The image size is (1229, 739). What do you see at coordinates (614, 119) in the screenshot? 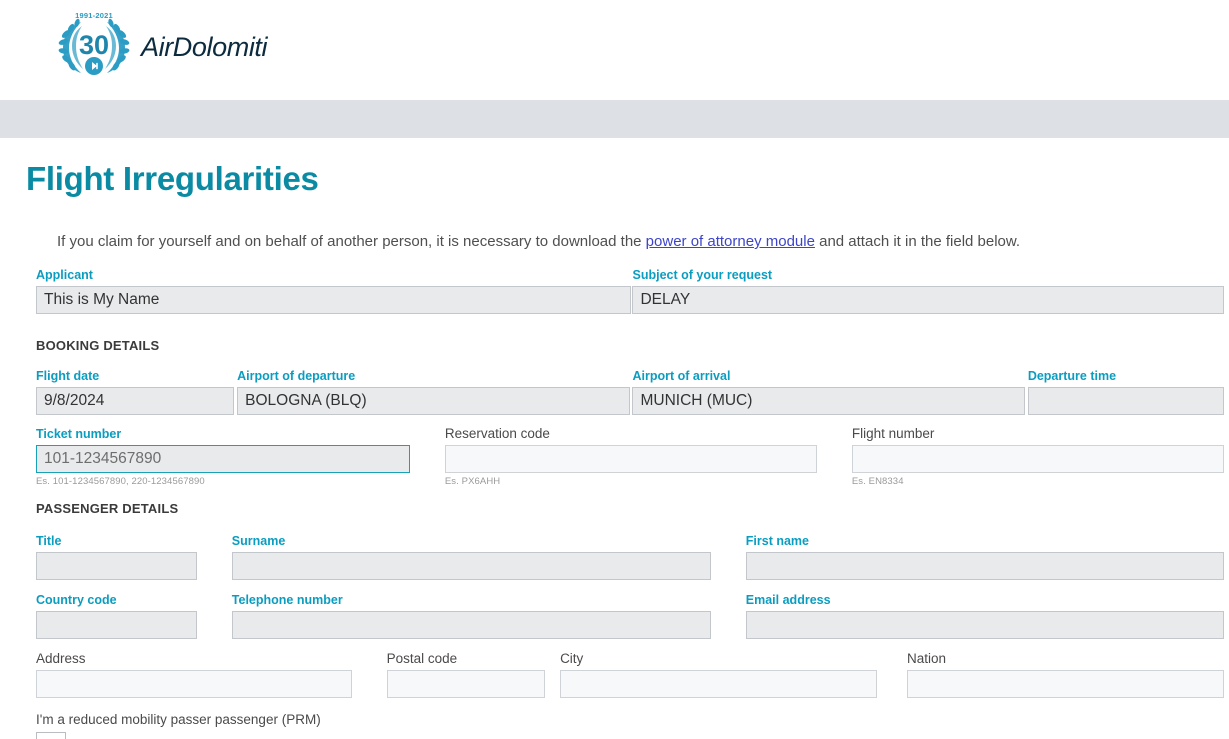
I see `nav-band` at bounding box center [614, 119].